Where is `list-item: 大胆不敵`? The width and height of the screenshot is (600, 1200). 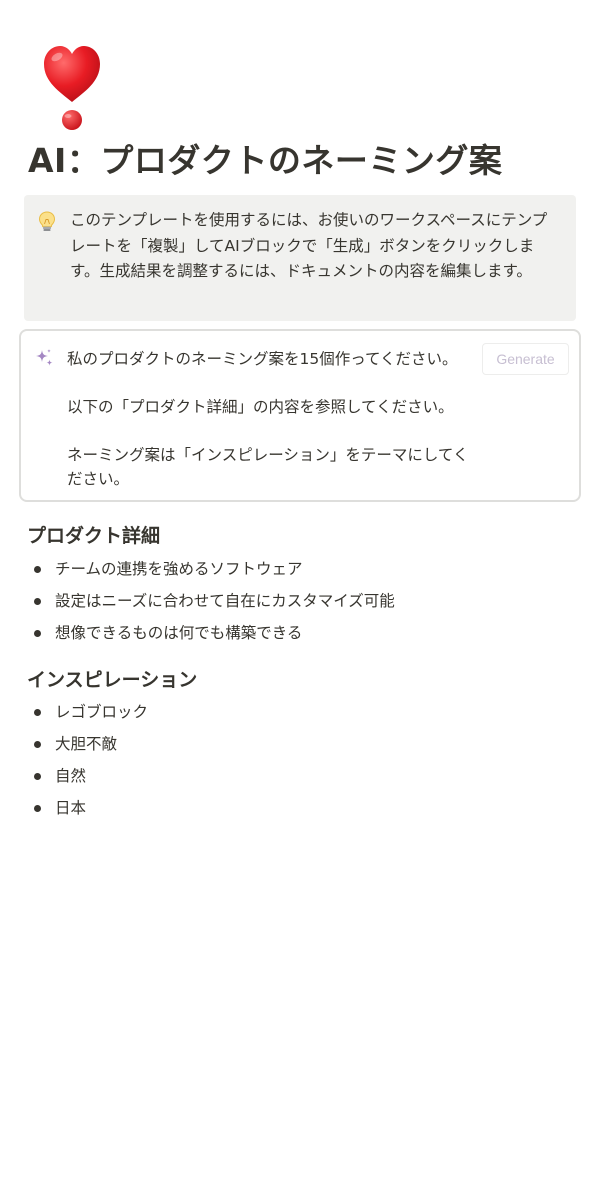 list-item: 大胆不敵 is located at coordinates (87, 744).